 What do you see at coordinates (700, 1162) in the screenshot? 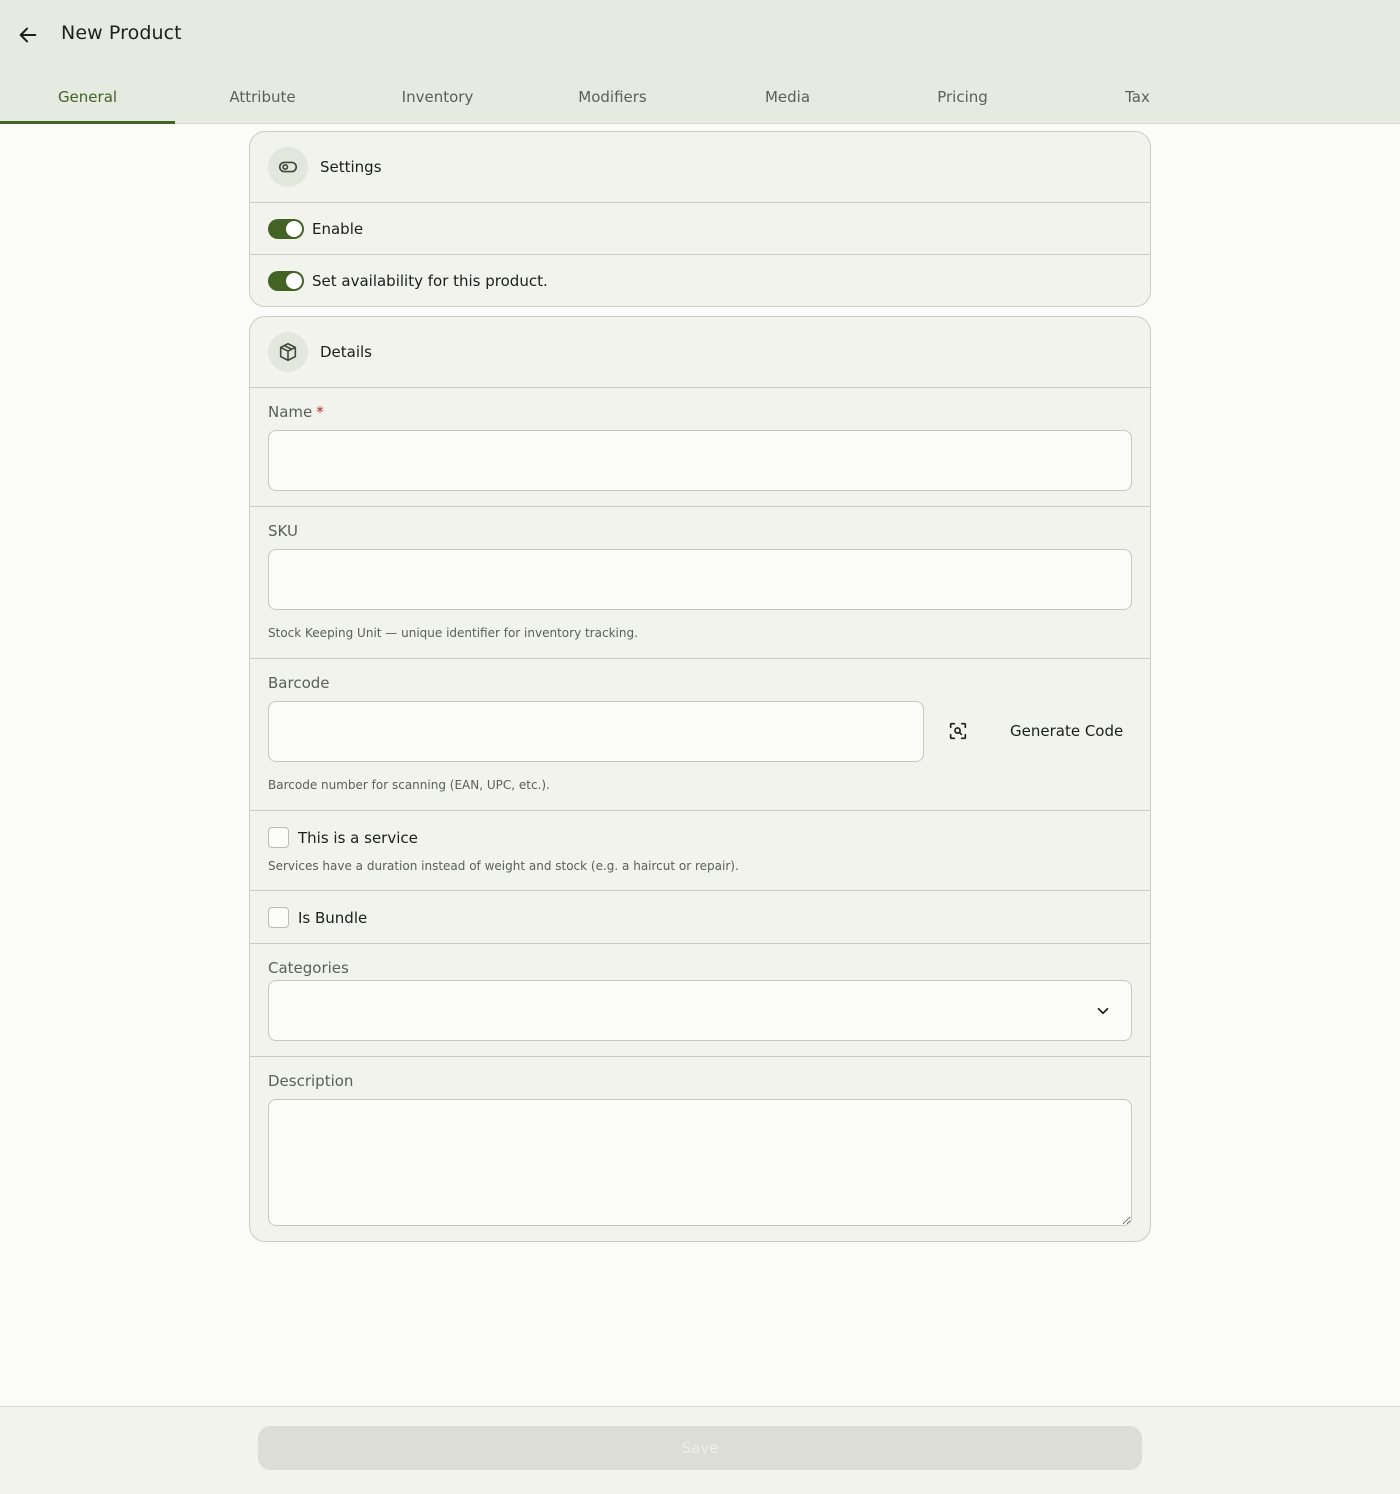
I see `description-textarea` at bounding box center [700, 1162].